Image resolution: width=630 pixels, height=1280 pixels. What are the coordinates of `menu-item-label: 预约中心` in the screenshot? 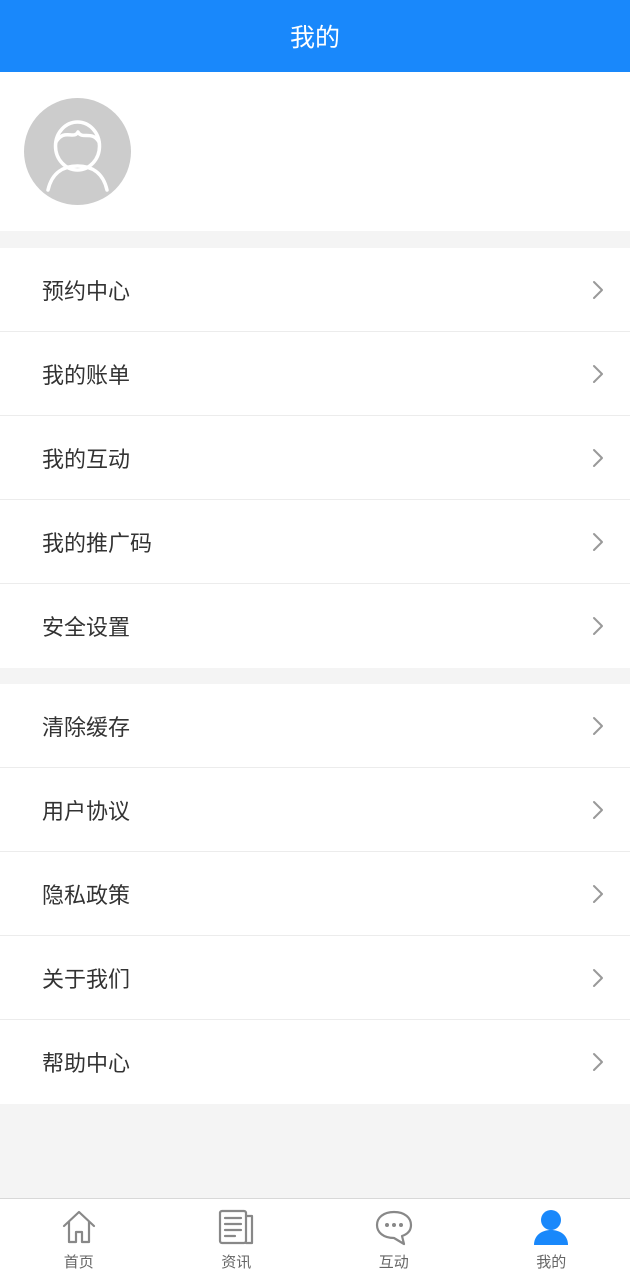 It's located at (86, 292).